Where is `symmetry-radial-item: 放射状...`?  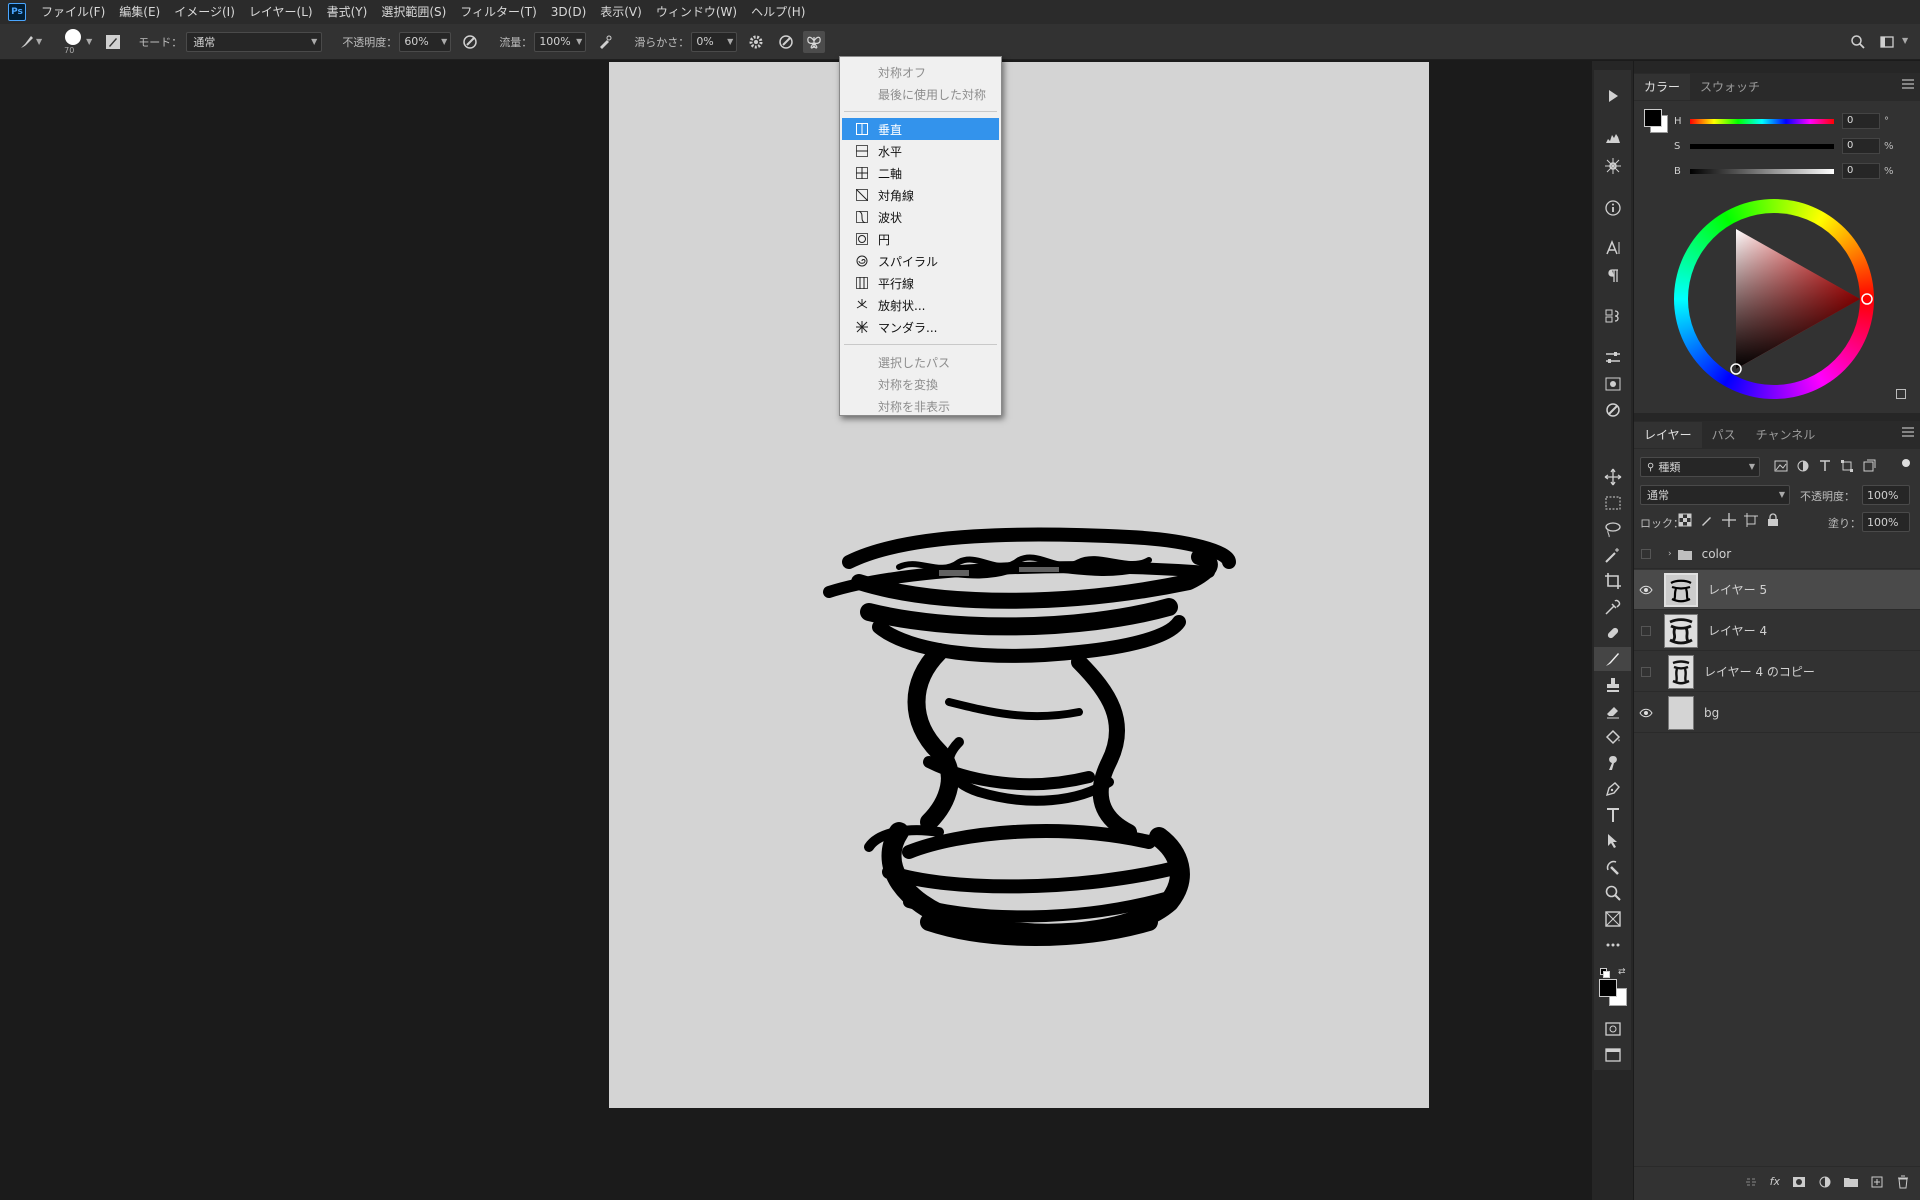
symmetry-radial-item: 放射状... is located at coordinates (920, 305).